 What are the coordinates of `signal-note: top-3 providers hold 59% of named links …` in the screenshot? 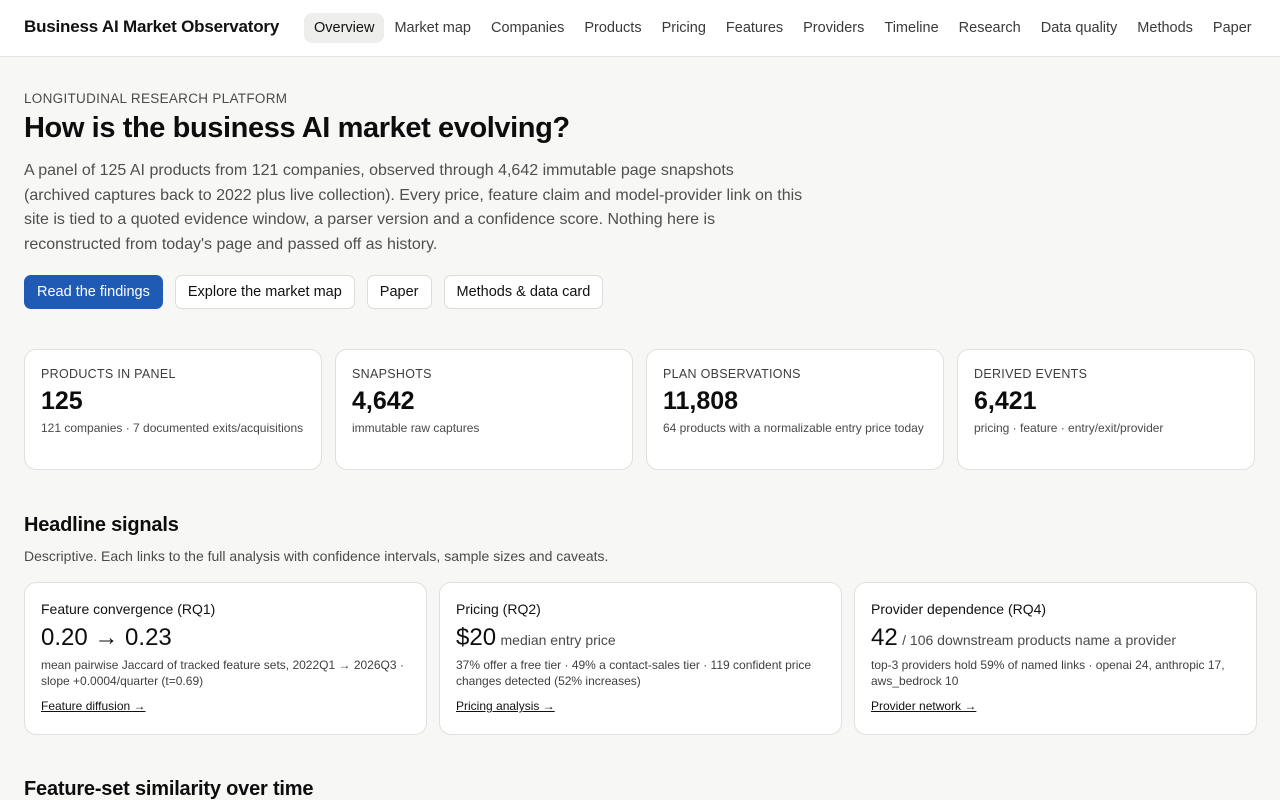 It's located at (1048, 673).